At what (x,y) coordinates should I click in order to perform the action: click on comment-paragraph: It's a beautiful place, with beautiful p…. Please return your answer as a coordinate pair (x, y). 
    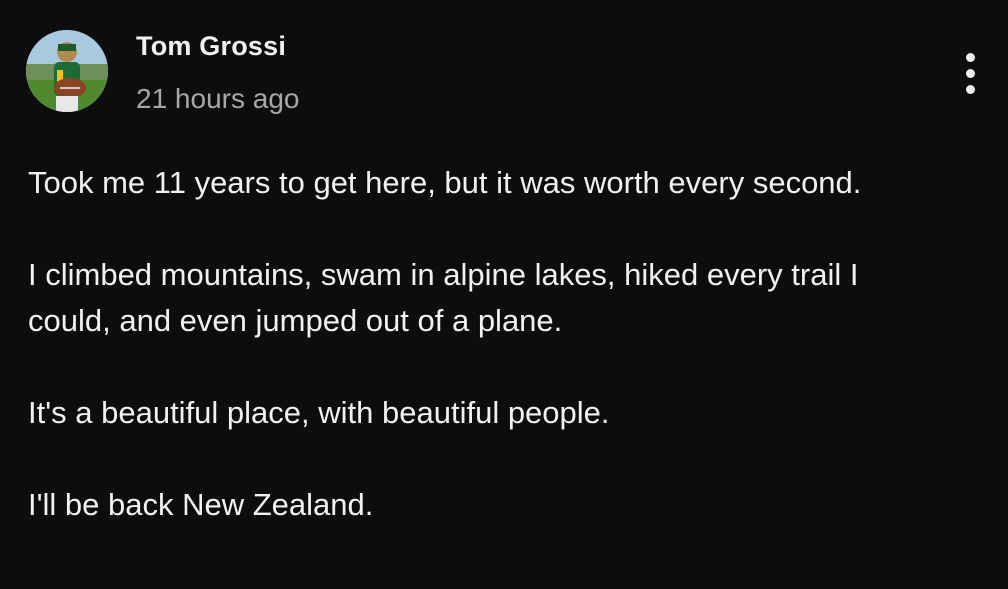
    Looking at the image, I should click on (319, 412).